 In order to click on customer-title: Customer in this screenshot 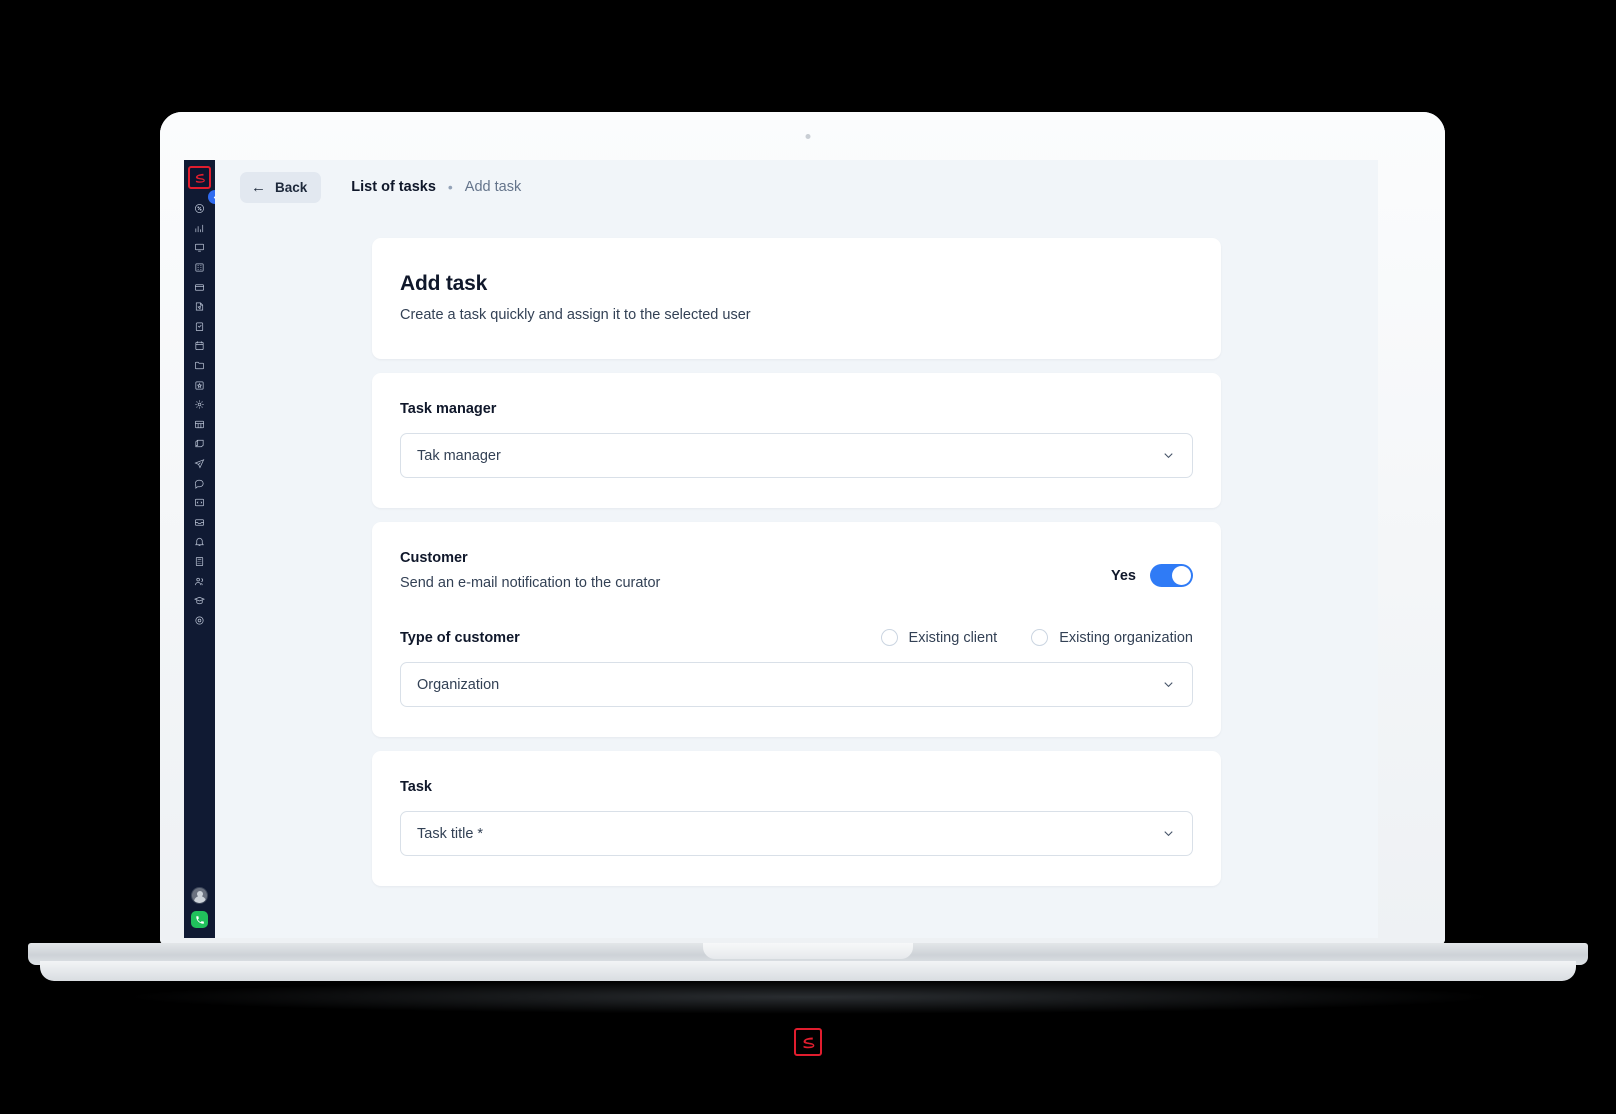, I will do `click(434, 558)`.